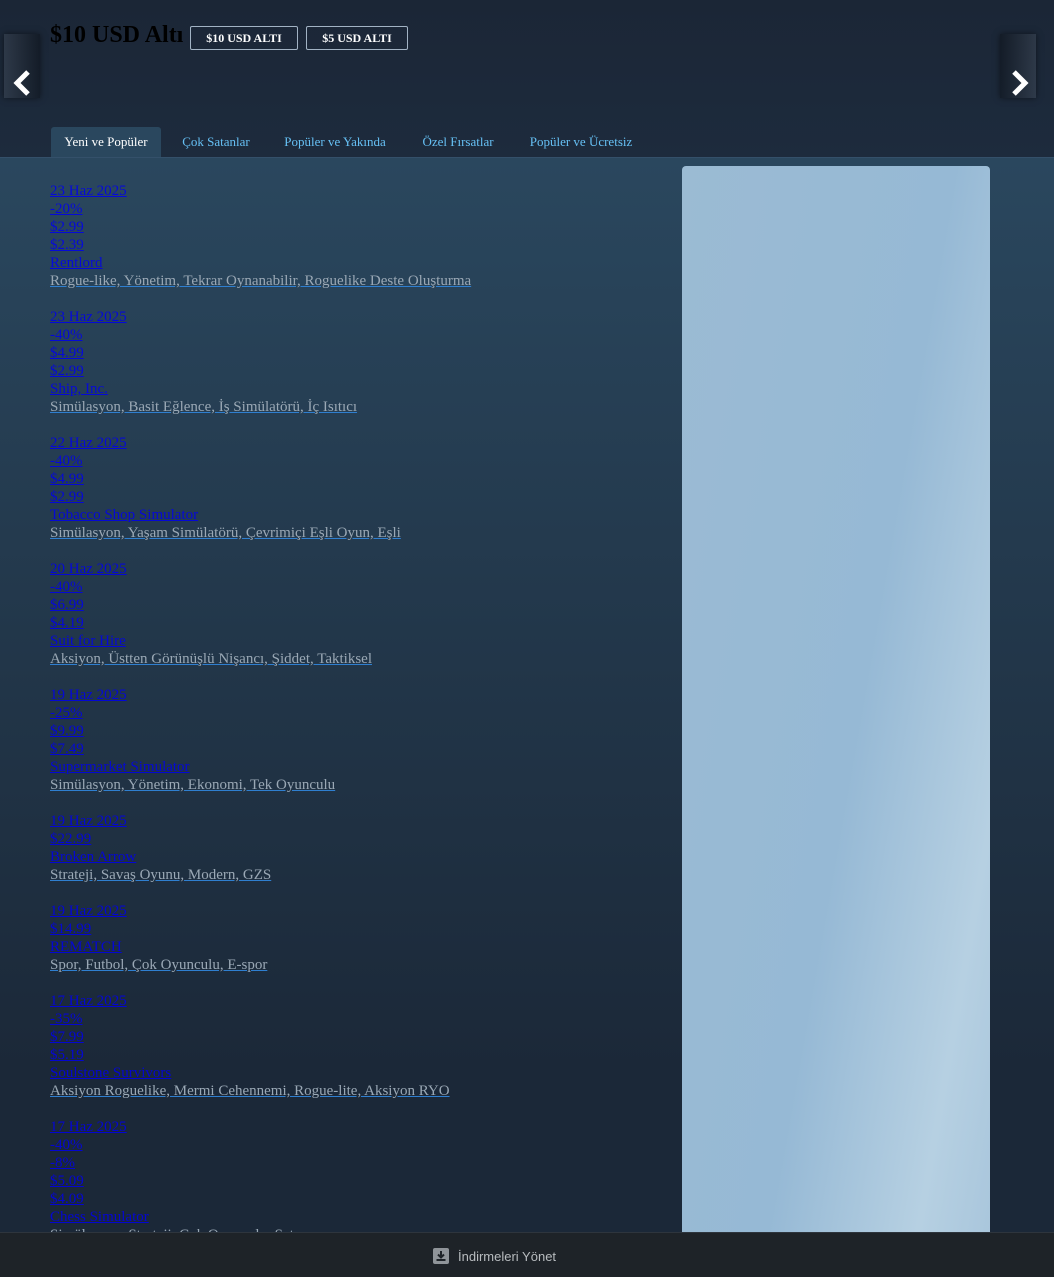 The width and height of the screenshot is (1054, 1277). I want to click on price: $22.99, so click(71, 839).